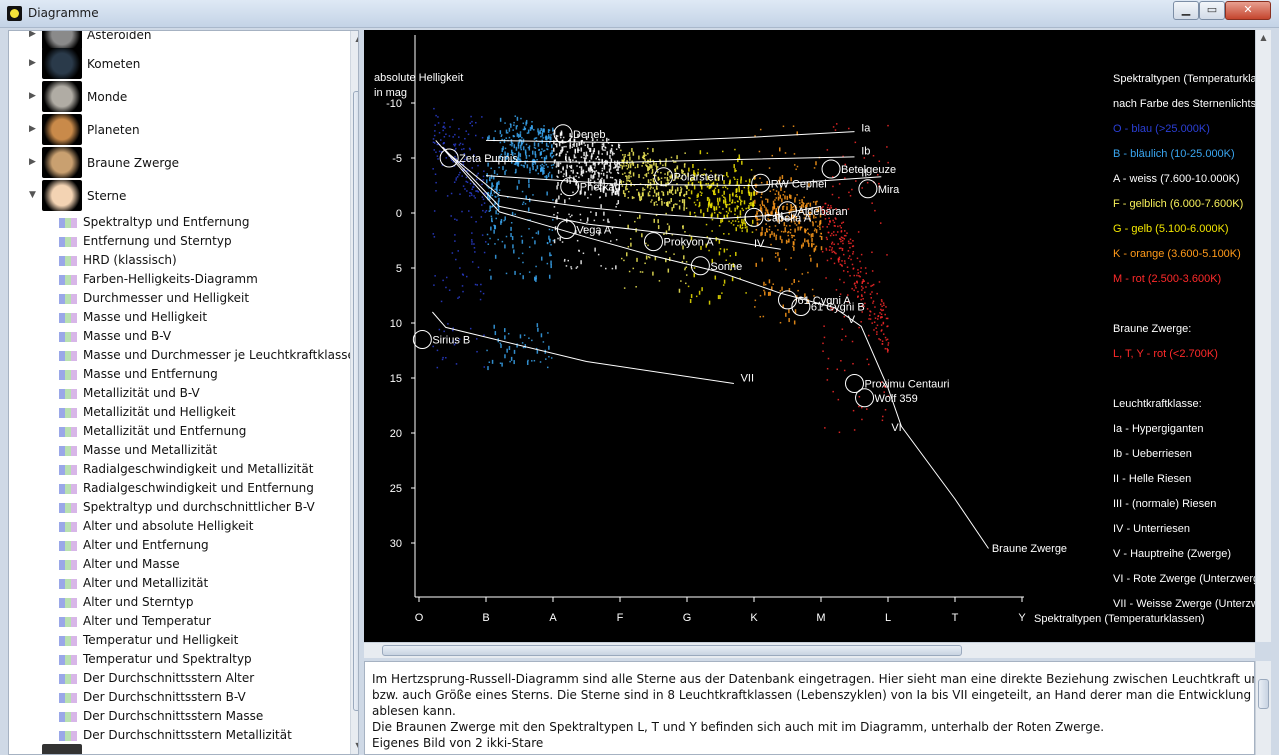 The height and width of the screenshot is (755, 1279). What do you see at coordinates (204, 735) in the screenshot?
I see `tree-item: Der Durchschnittsstern Metallizität` at bounding box center [204, 735].